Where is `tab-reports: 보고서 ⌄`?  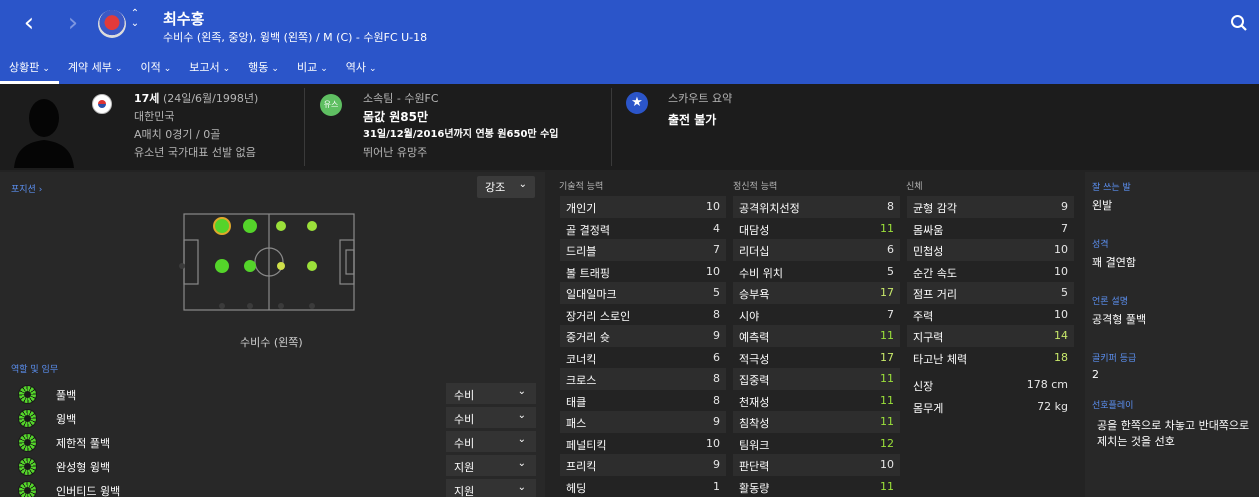 tab-reports: 보고서 ⌄ is located at coordinates (209, 70).